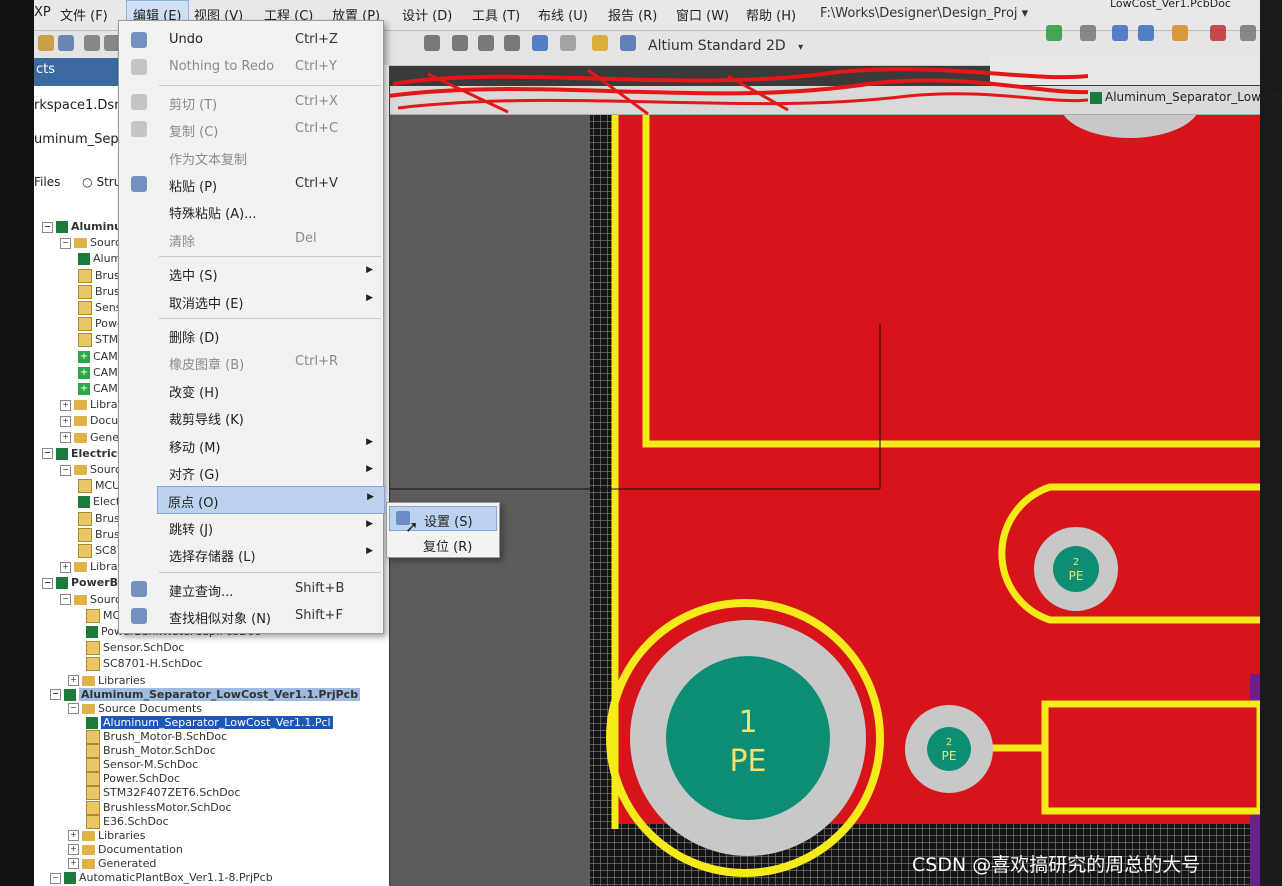  Describe the element at coordinates (251, 129) in the screenshot. I see `edit-menu-item: 复制 (C) Ctrl+C` at that location.